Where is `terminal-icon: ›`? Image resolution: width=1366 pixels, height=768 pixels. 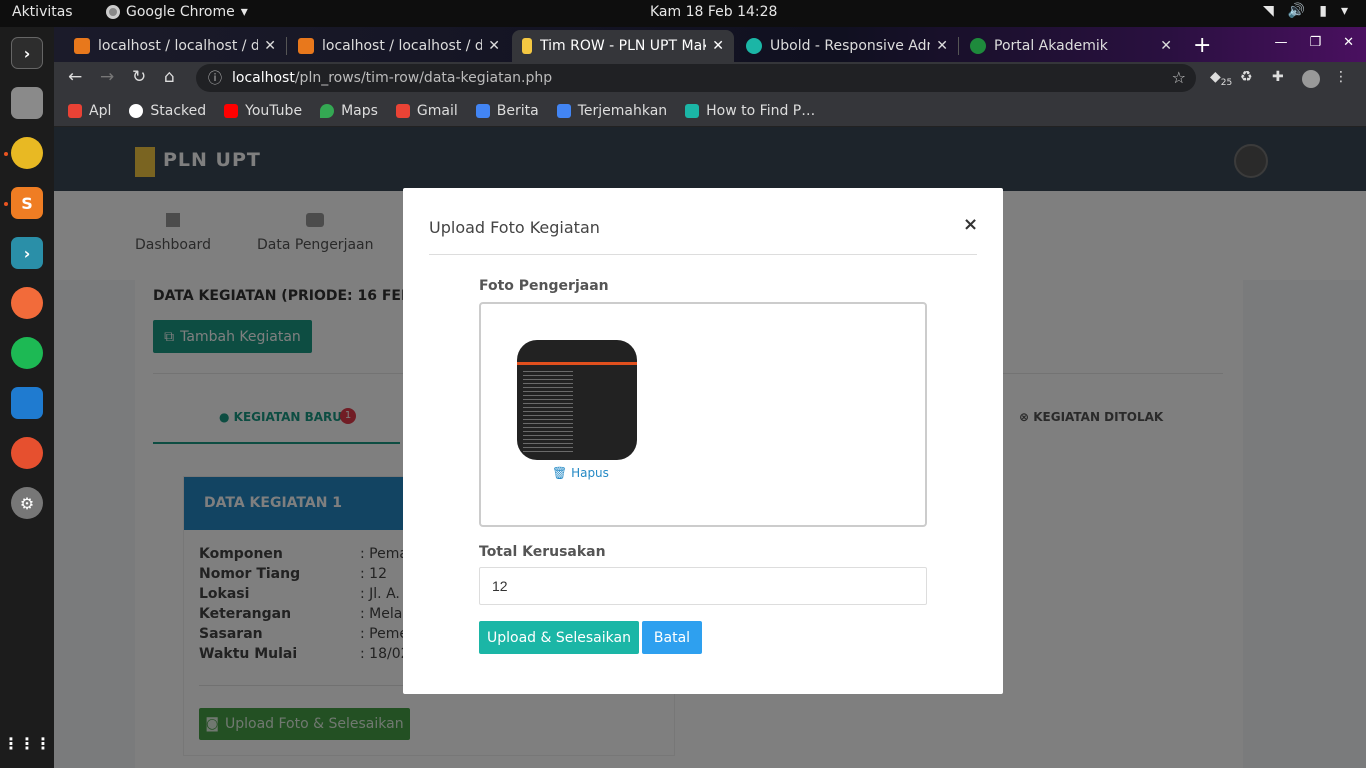
terminal-icon: › is located at coordinates (27, 53).